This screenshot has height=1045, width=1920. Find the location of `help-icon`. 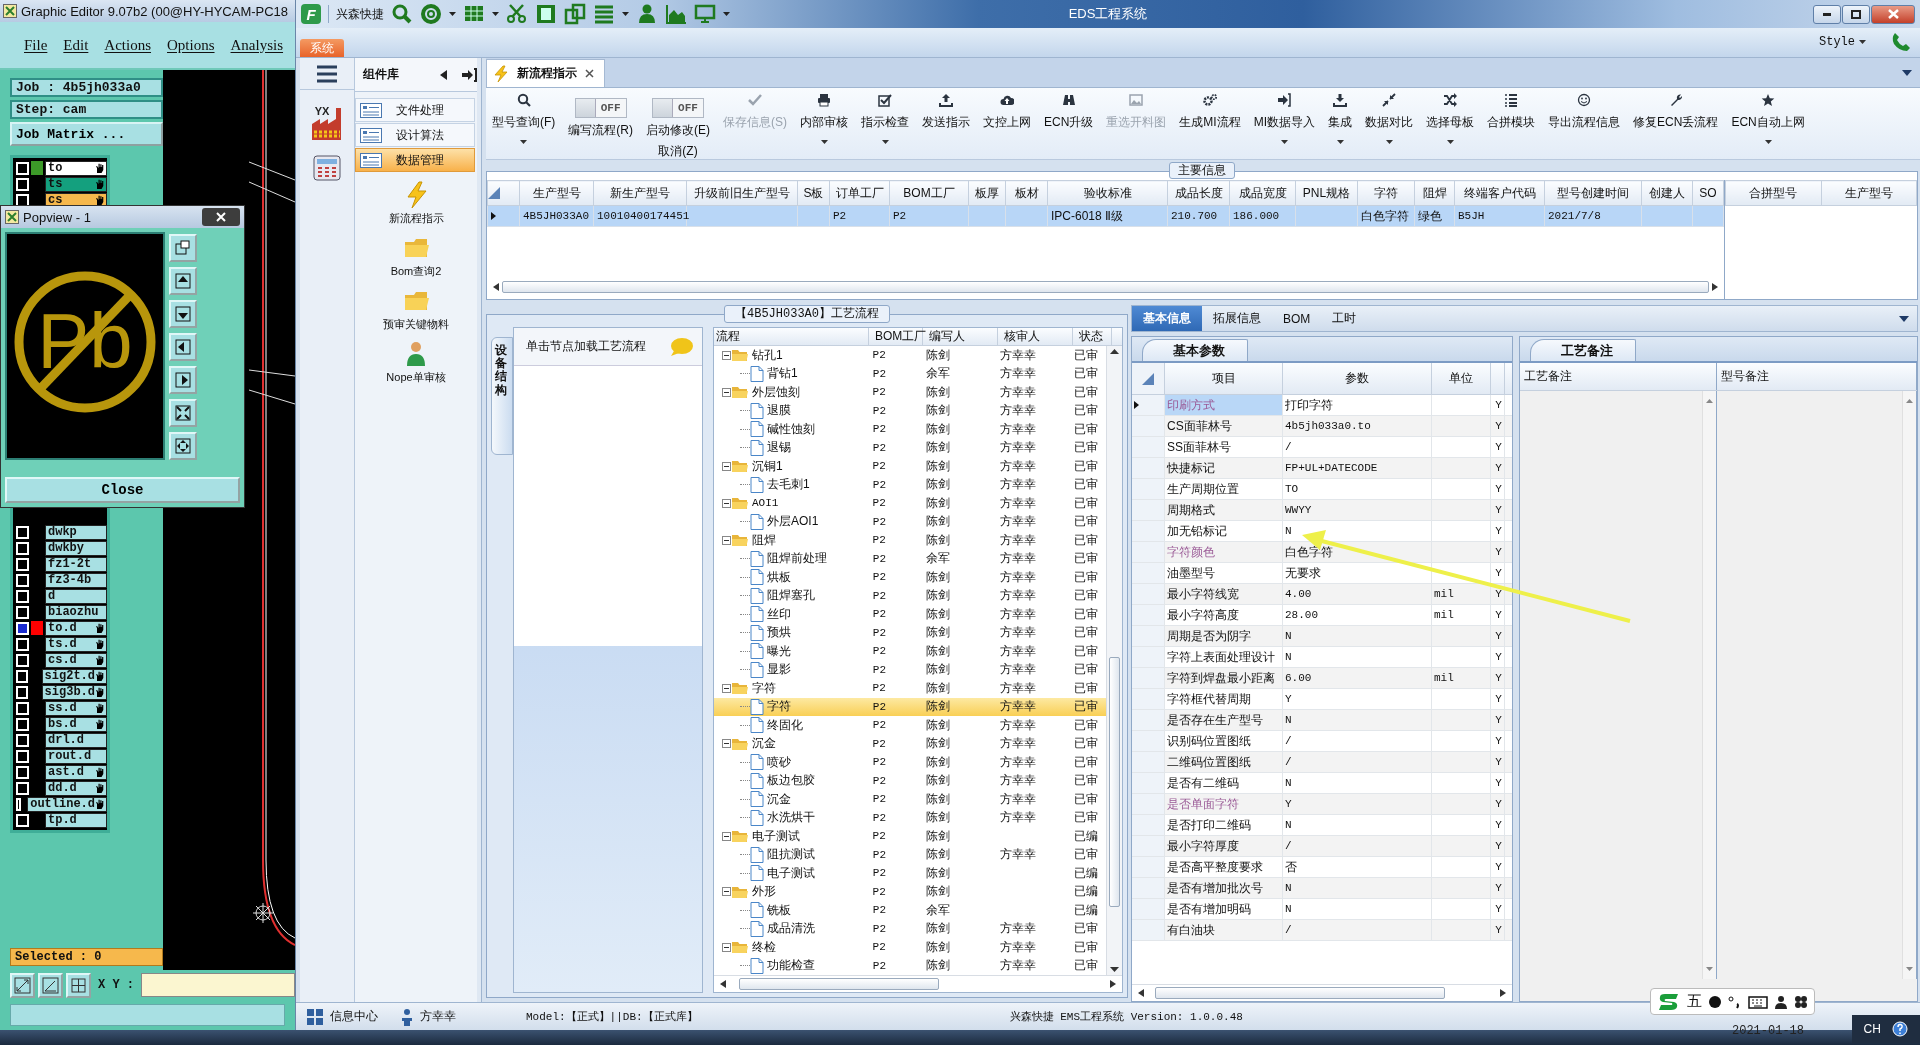

help-icon is located at coordinates (1900, 1029).